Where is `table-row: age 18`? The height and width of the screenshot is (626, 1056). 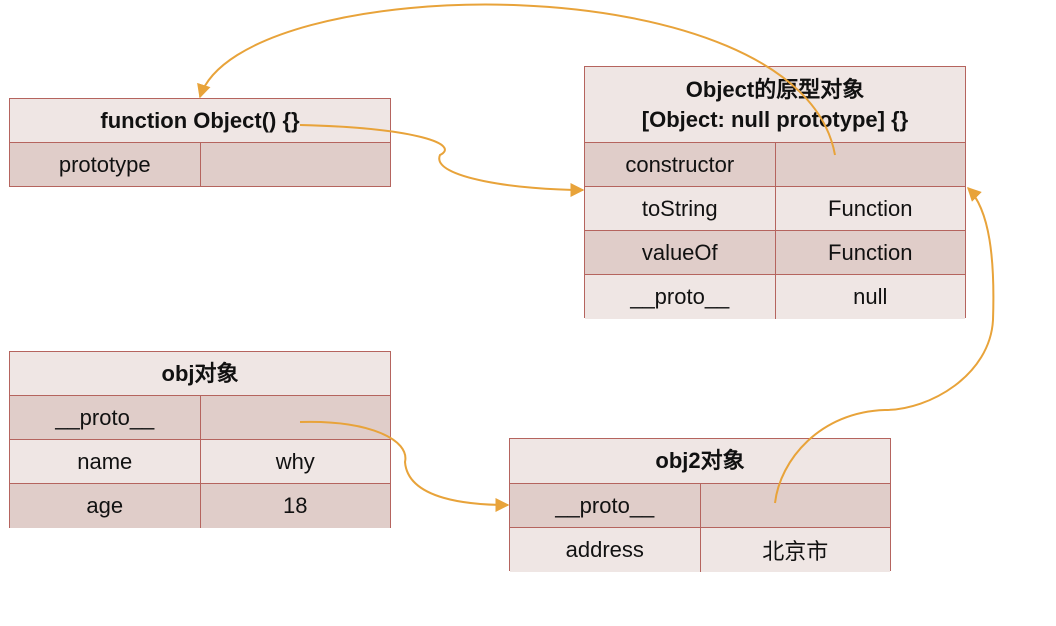 table-row: age 18 is located at coordinates (200, 506).